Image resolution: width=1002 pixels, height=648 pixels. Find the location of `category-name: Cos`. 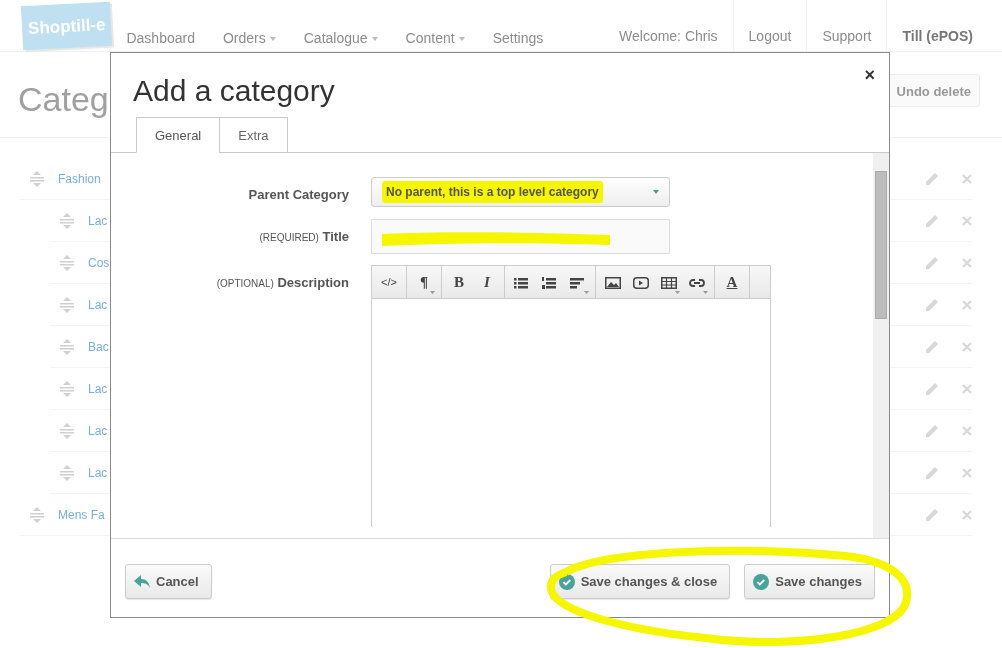

category-name: Cos is located at coordinates (99, 262).